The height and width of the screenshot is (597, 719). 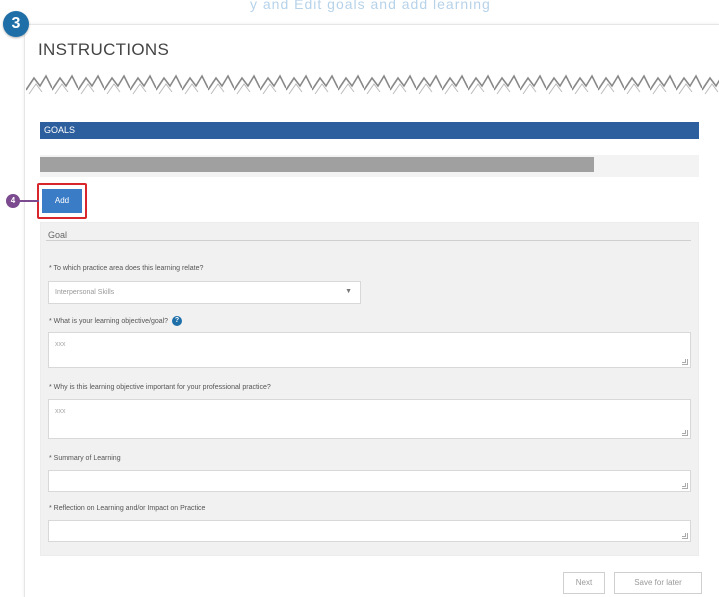 What do you see at coordinates (369, 531) in the screenshot?
I see `reflection-textarea` at bounding box center [369, 531].